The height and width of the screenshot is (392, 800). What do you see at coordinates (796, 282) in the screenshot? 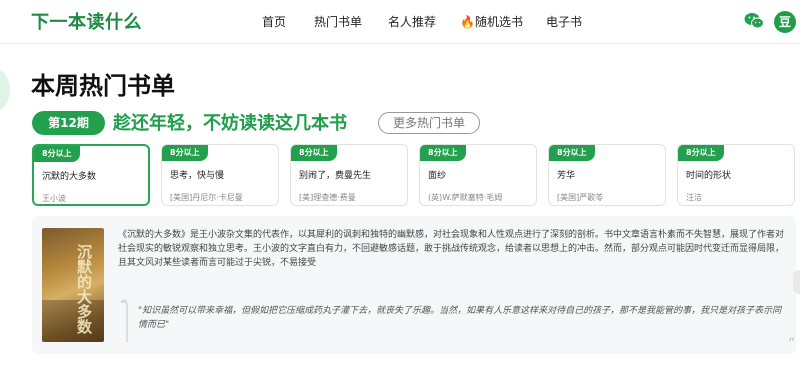
I see `carousel-next-handle` at bounding box center [796, 282].